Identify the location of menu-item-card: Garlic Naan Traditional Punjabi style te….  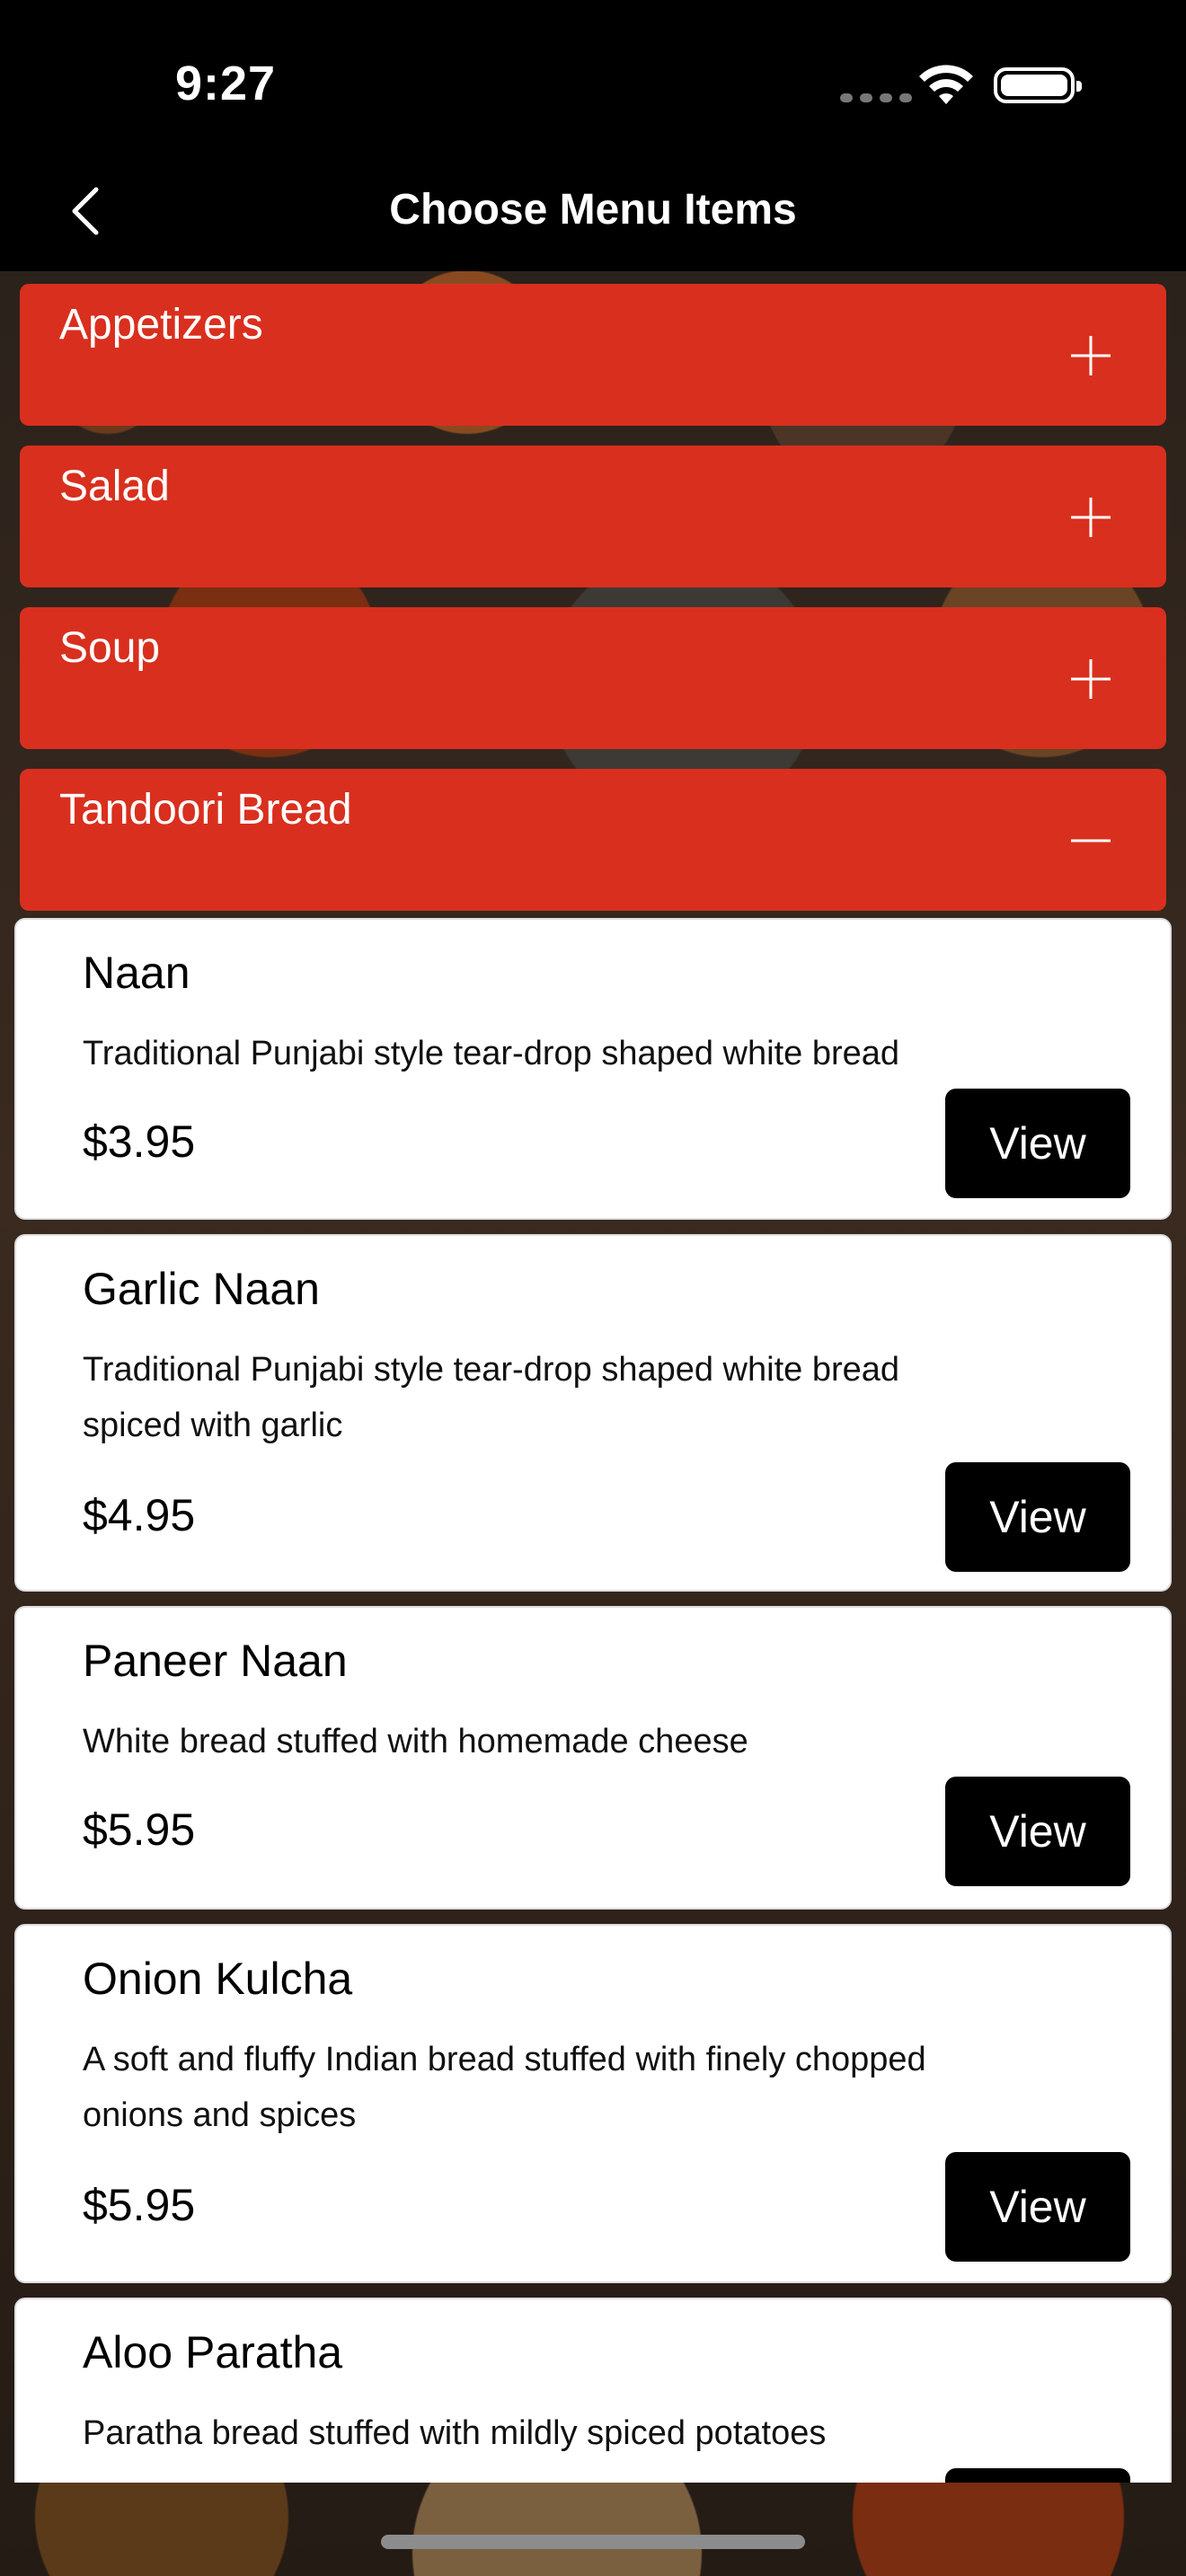
(593, 1413).